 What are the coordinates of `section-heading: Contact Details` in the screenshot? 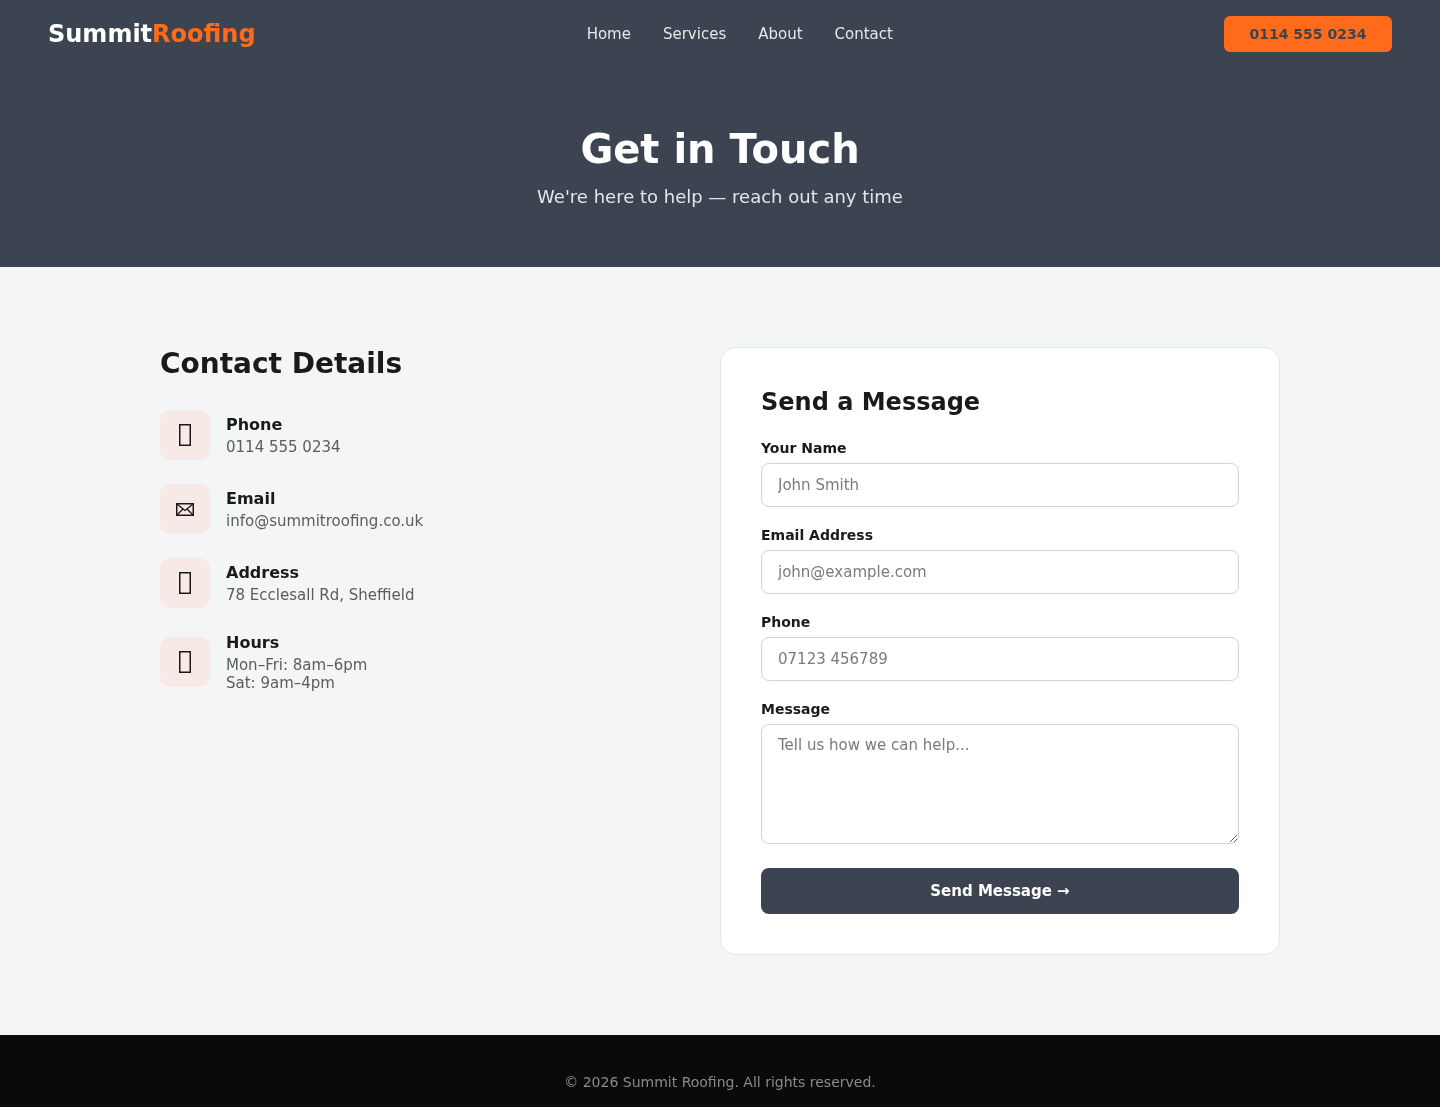 It's located at (282, 364).